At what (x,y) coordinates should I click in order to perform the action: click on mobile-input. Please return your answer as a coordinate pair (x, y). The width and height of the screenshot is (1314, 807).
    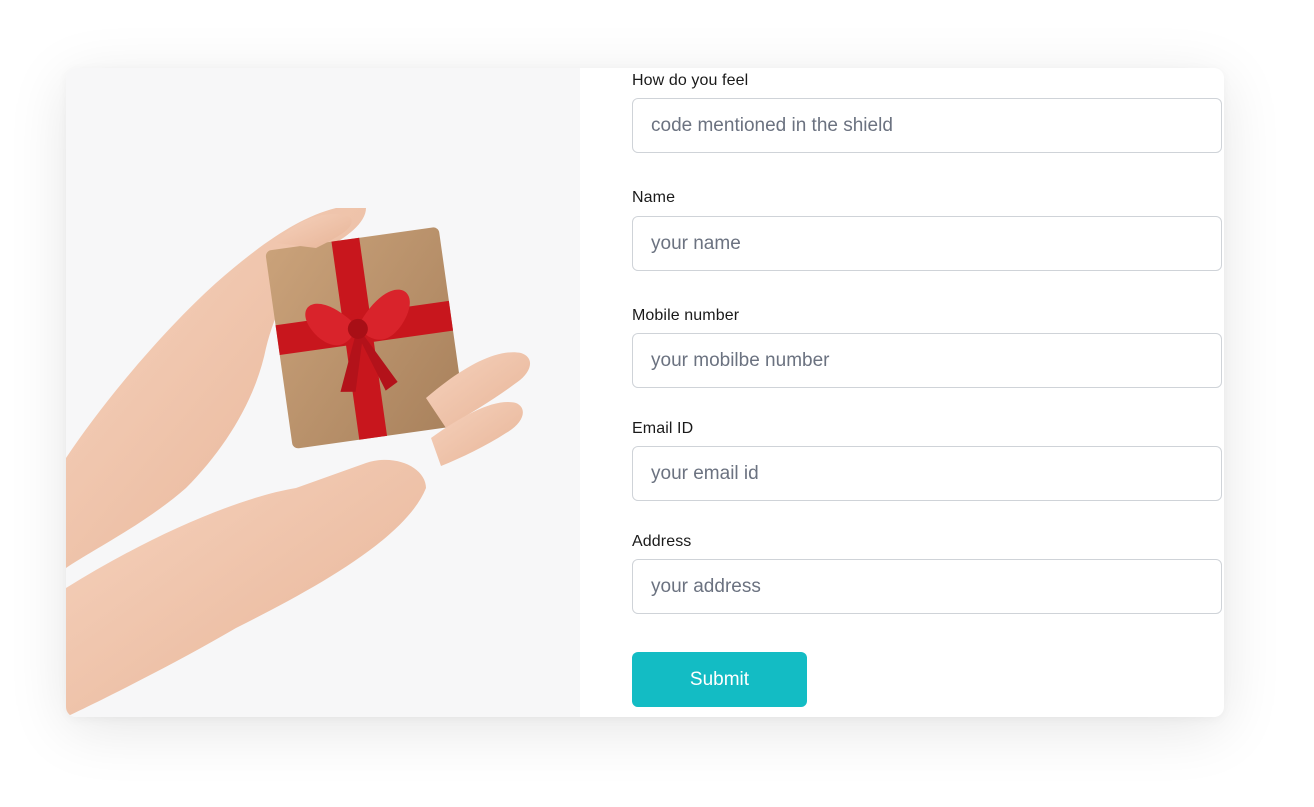
    Looking at the image, I should click on (927, 360).